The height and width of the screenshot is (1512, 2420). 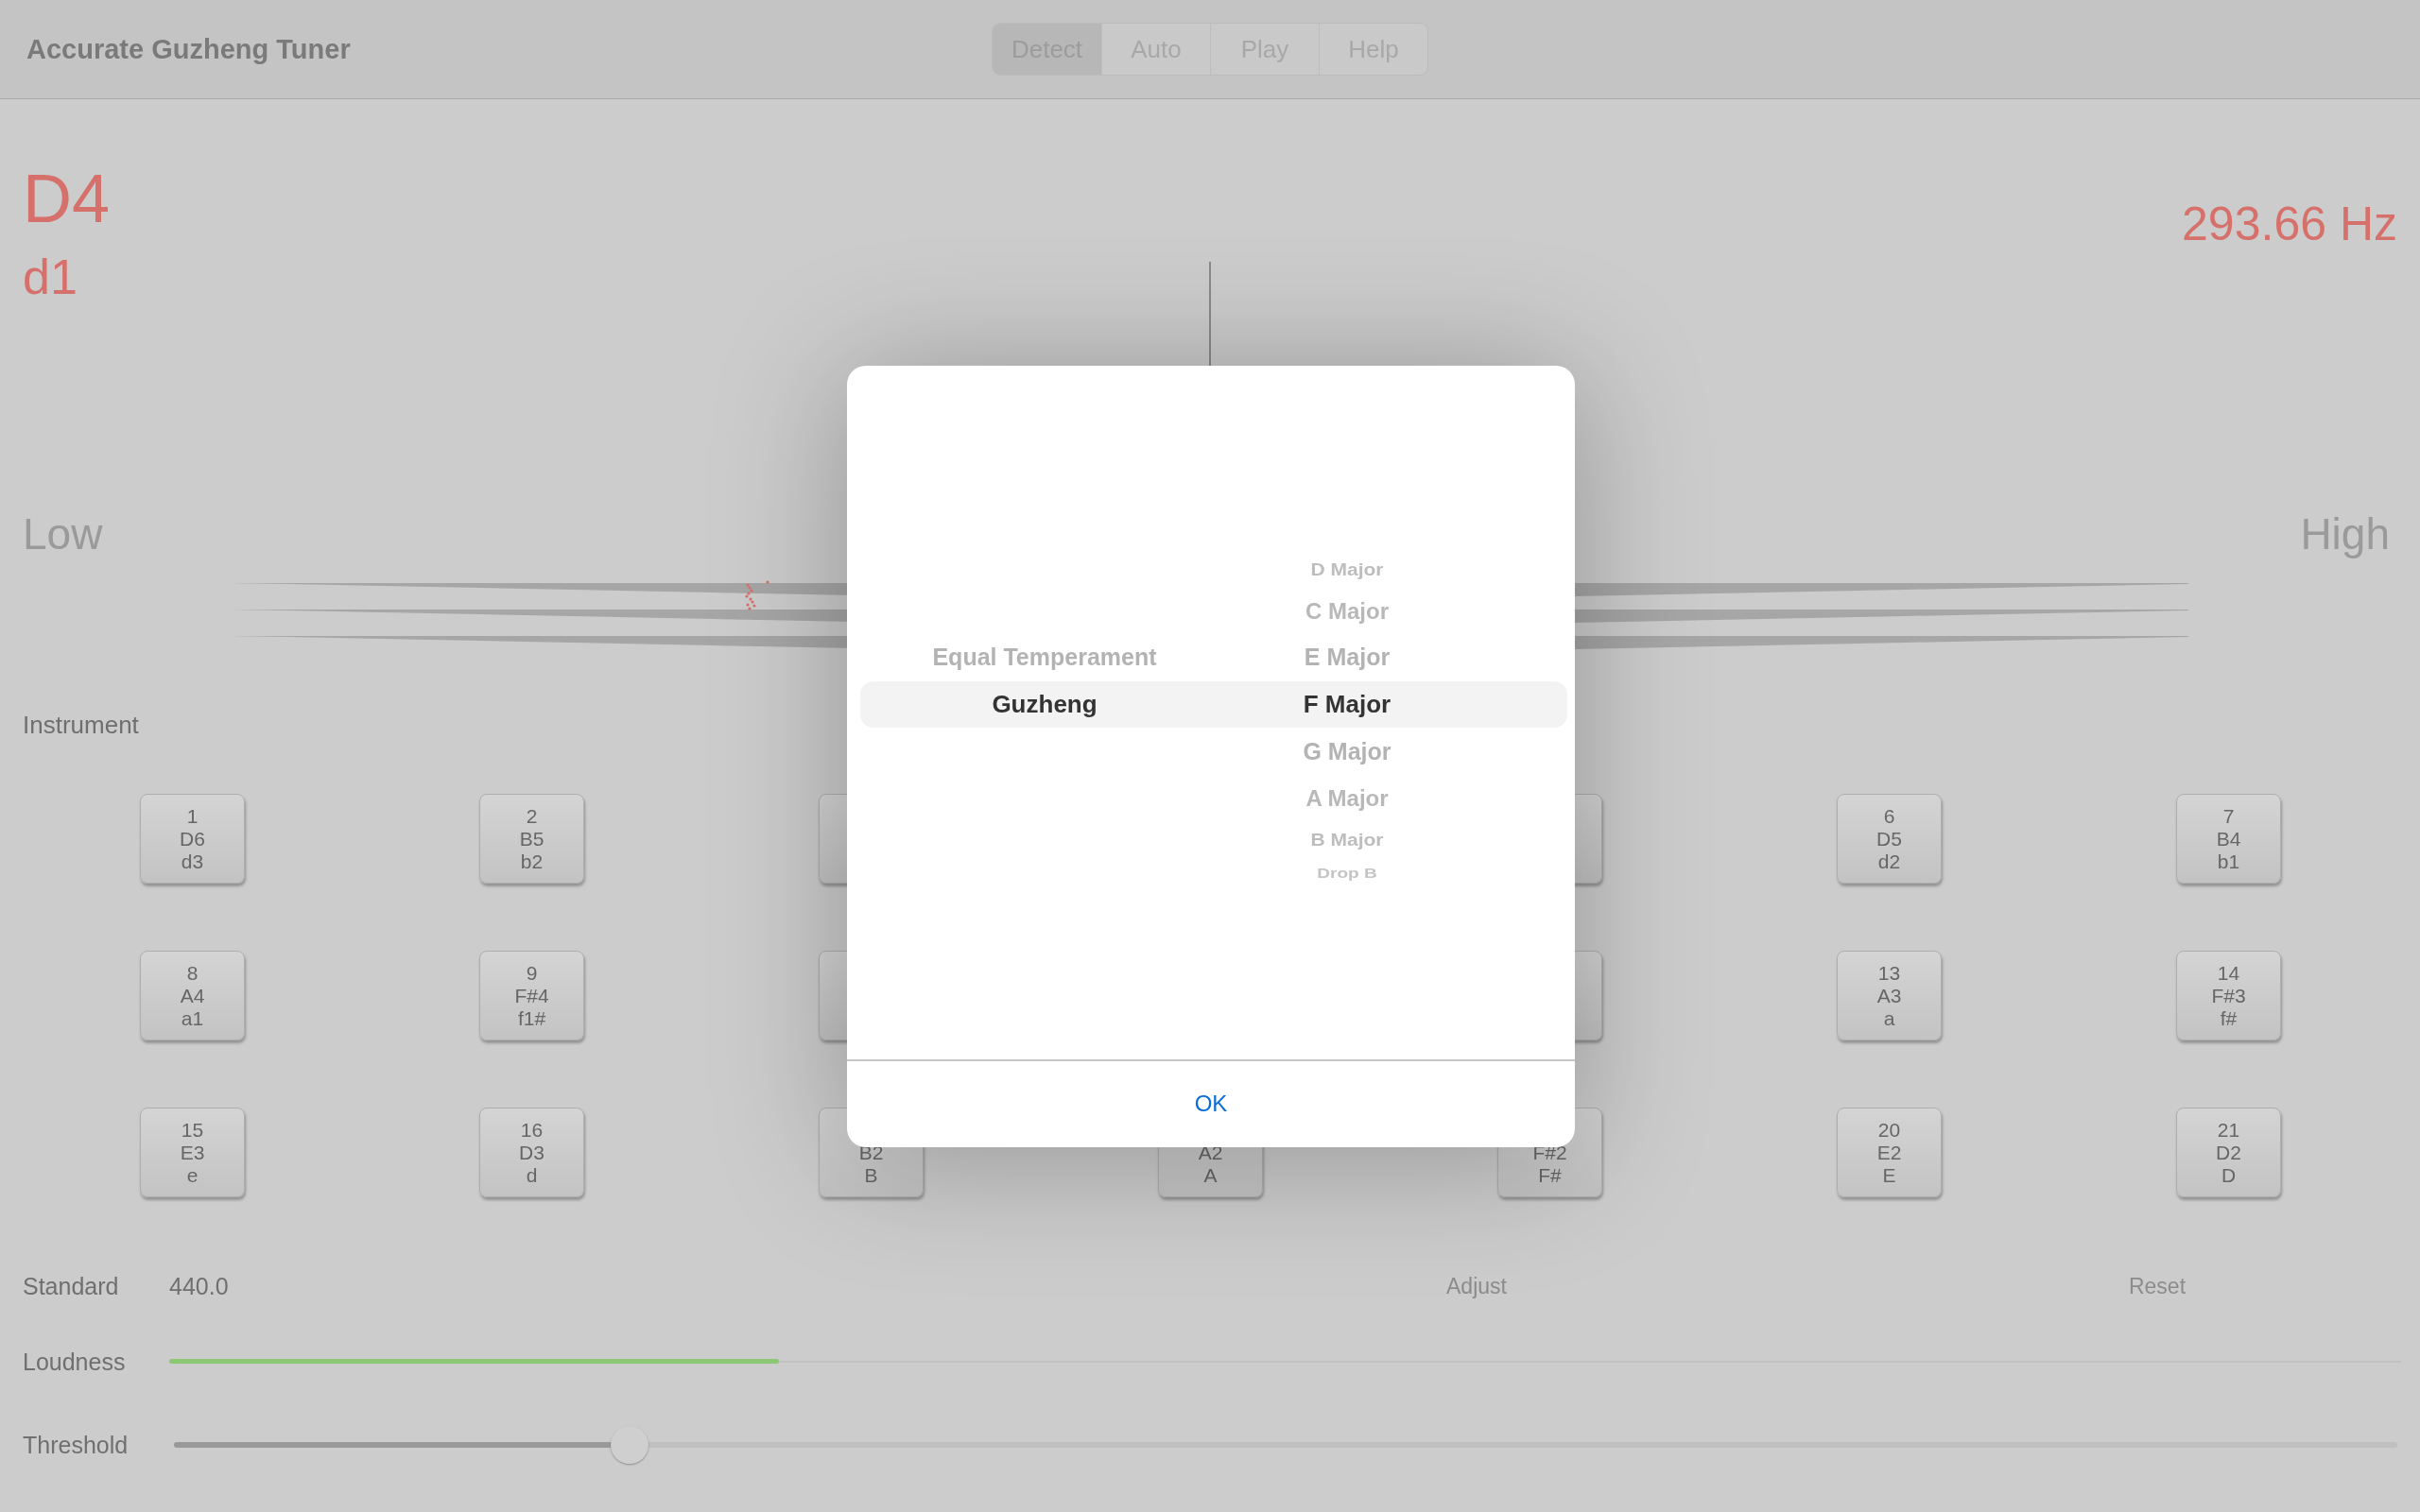 I want to click on string-key: 16 D3 d, so click(x=531, y=1152).